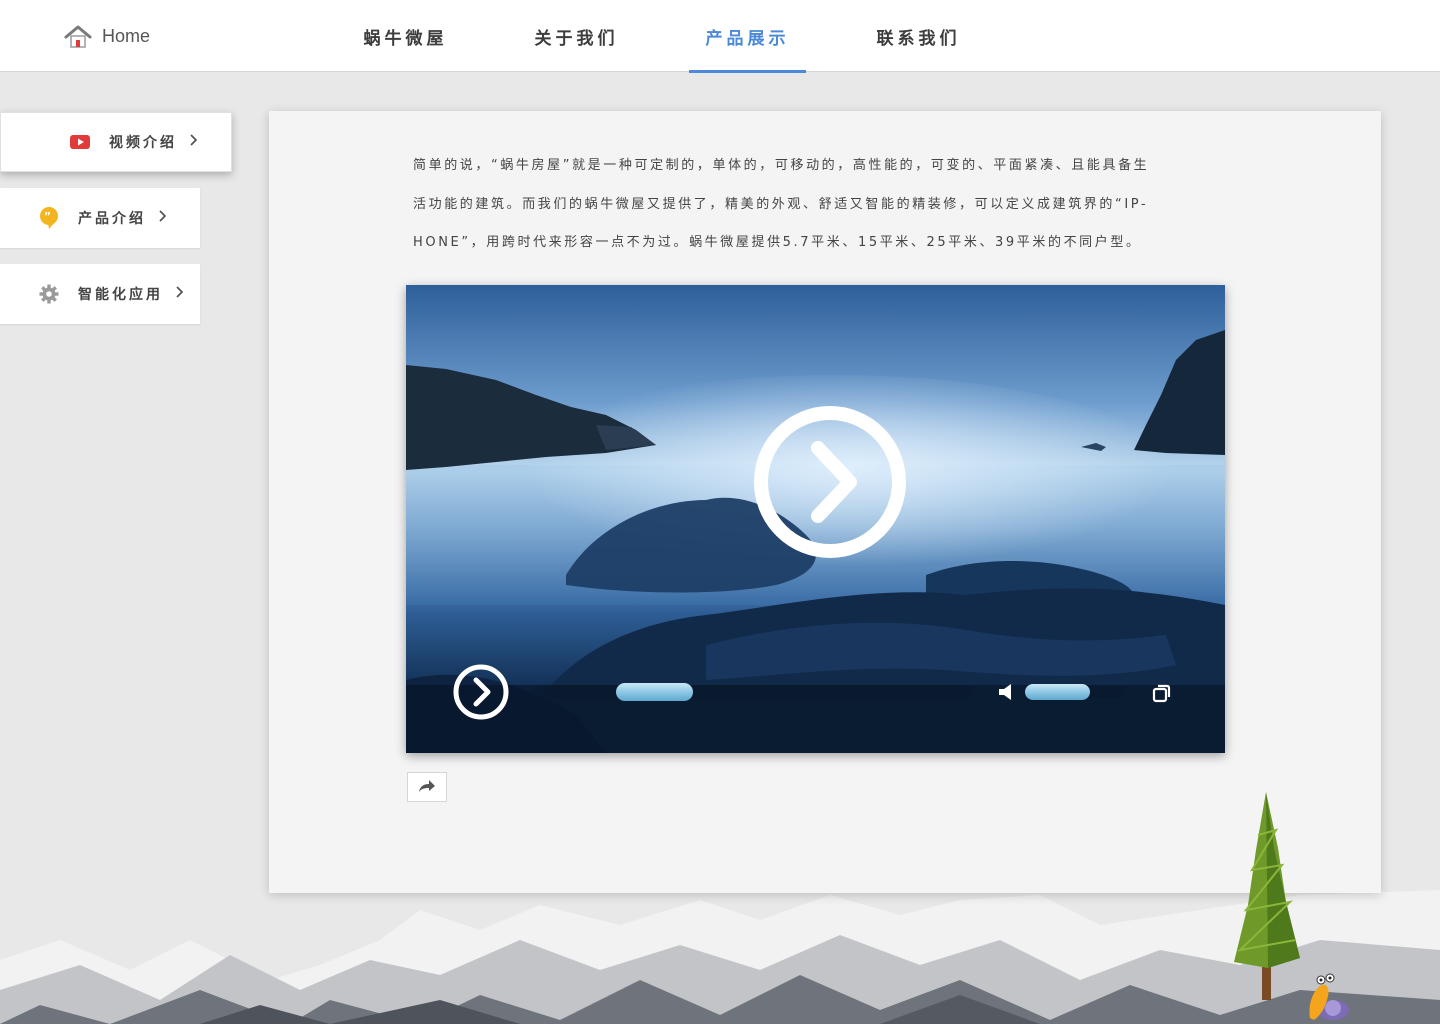  Describe the element at coordinates (80, 142) in the screenshot. I see `youtube-icon` at that location.